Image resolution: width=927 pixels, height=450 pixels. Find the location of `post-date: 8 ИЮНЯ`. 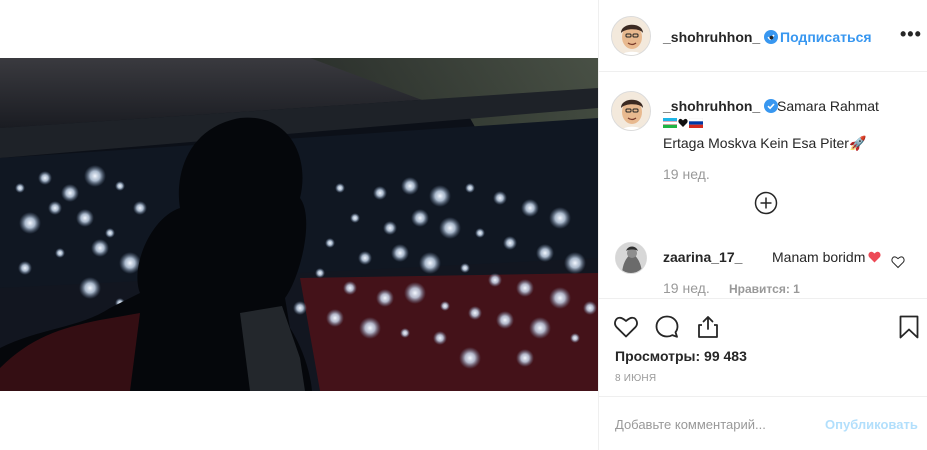

post-date: 8 ИЮНЯ is located at coordinates (635, 378).